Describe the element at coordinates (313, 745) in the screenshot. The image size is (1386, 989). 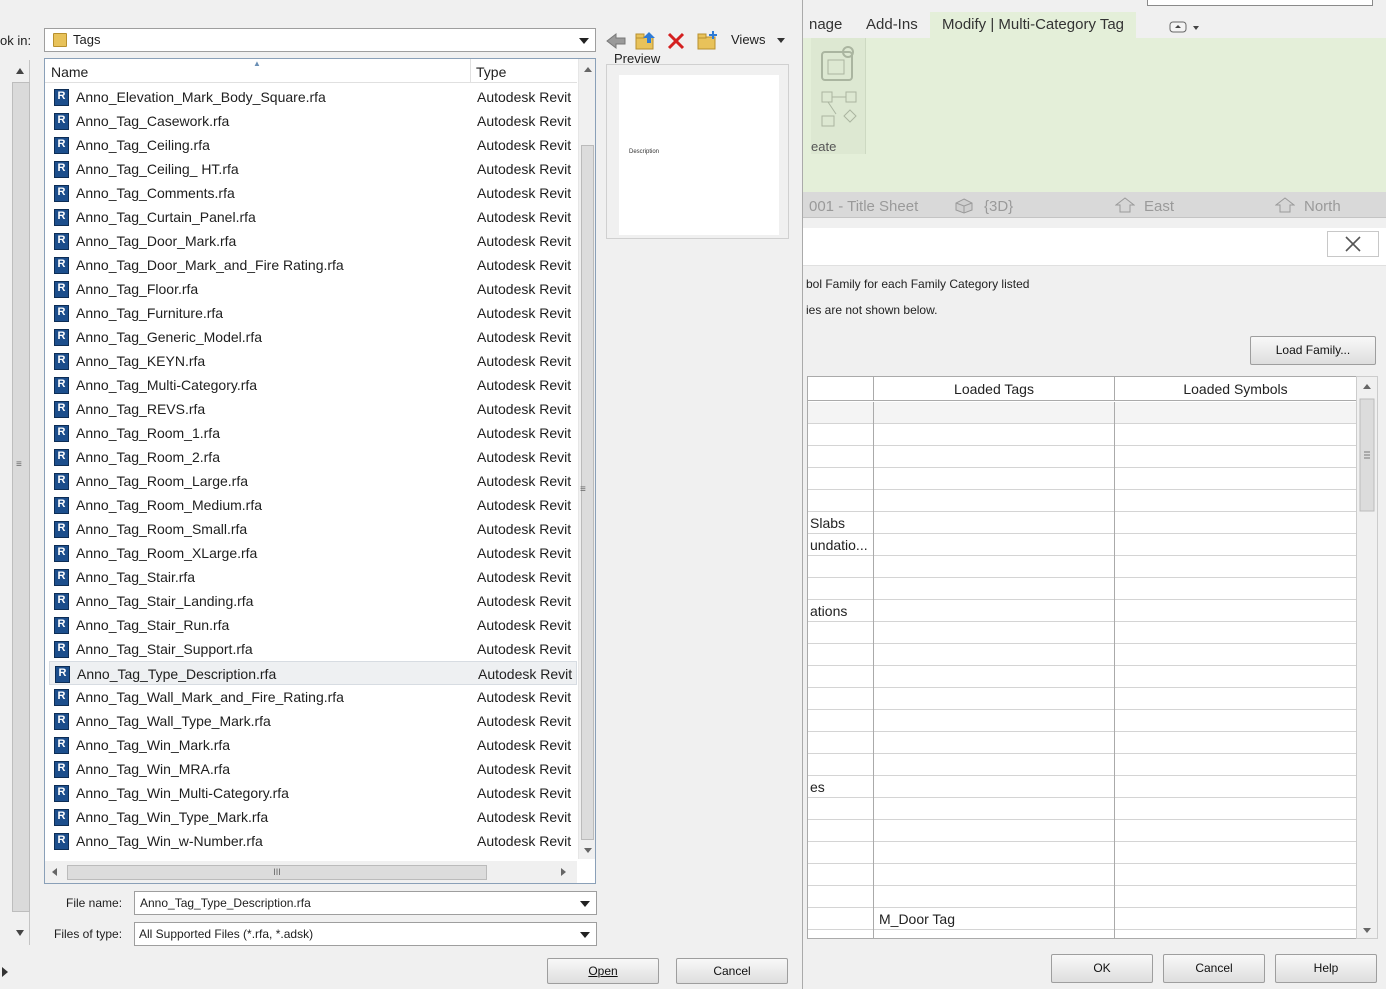
I see `file-row: R Anno_Tag_Win_Mark.rfa Autodesk Revit` at that location.